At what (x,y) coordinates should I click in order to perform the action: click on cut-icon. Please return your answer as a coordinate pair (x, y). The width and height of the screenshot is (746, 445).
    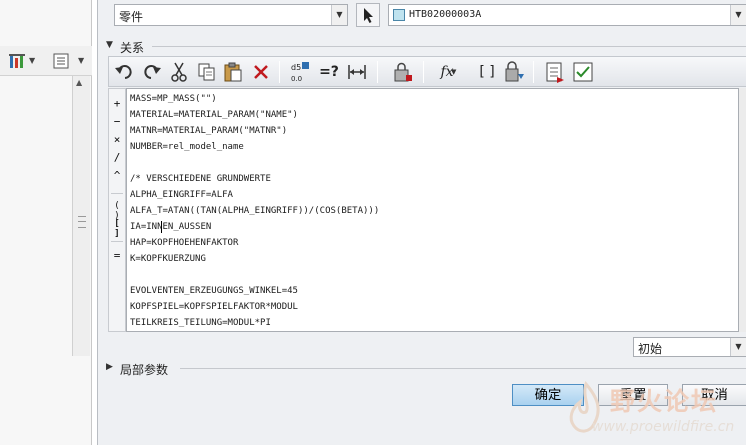
    Looking at the image, I should click on (179, 72).